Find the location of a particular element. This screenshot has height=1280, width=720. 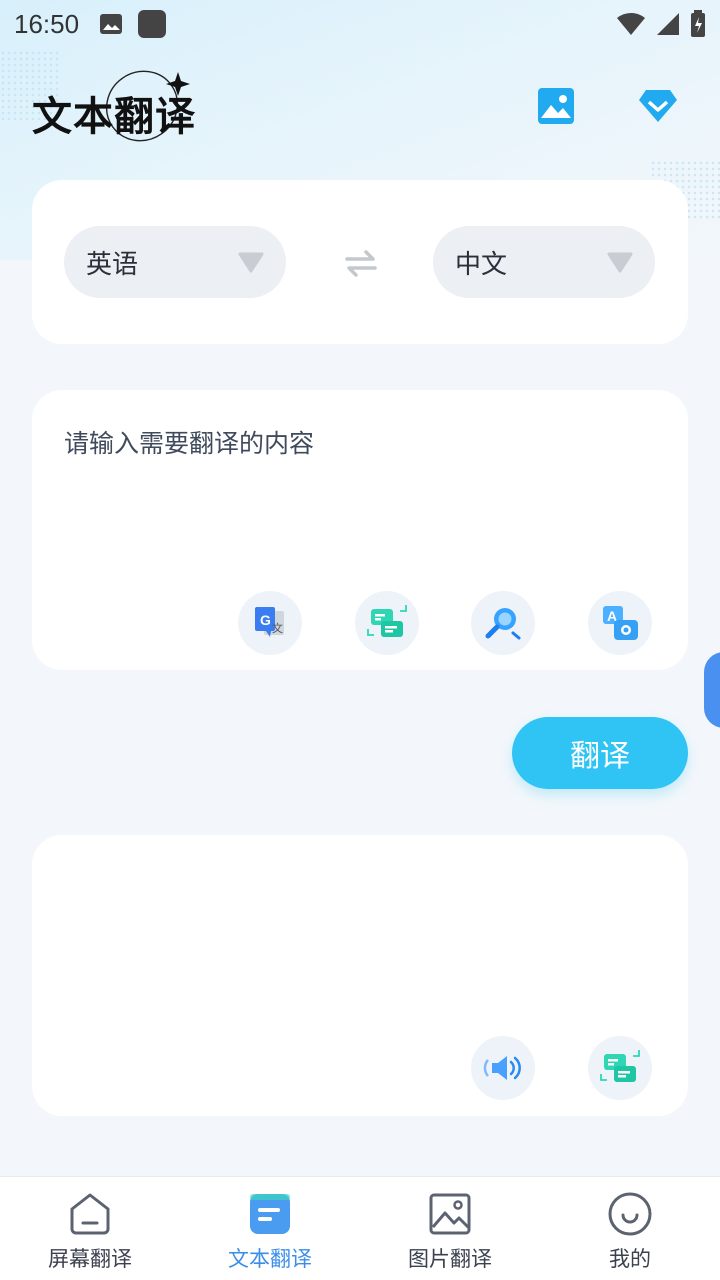

dialogue-translate-button is located at coordinates (387, 623).